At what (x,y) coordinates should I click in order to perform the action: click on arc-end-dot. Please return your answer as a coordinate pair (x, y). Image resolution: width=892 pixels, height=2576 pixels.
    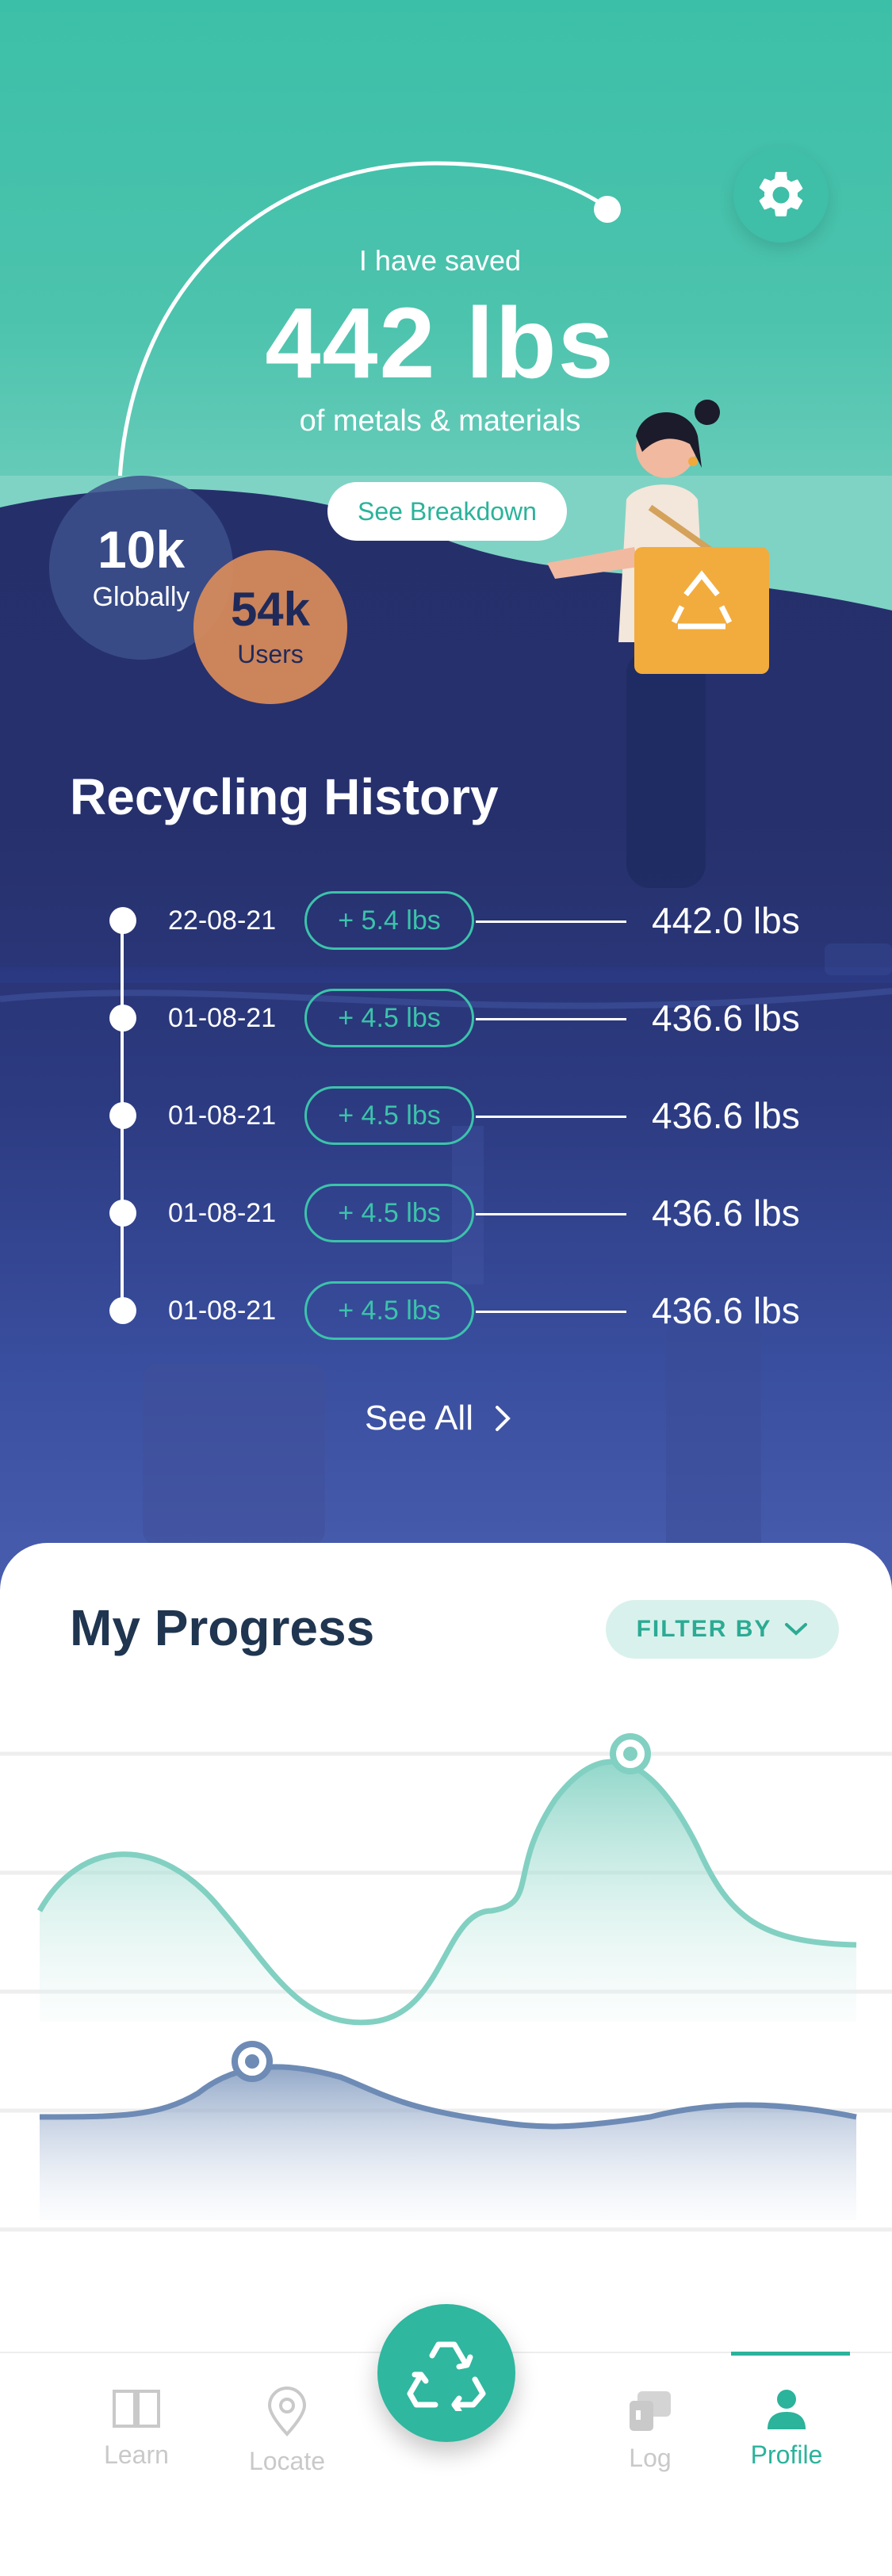
    Looking at the image, I should click on (607, 209).